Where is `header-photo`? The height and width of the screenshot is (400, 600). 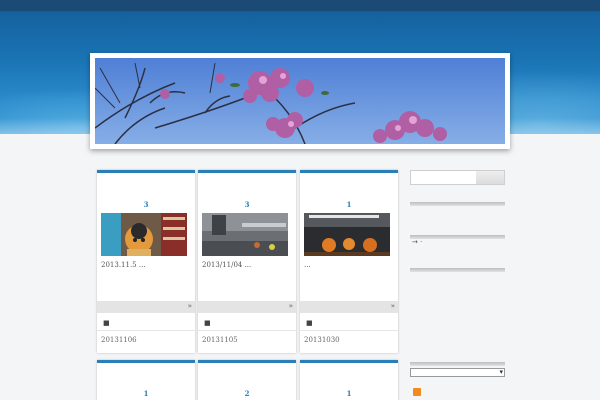 header-photo is located at coordinates (300, 101).